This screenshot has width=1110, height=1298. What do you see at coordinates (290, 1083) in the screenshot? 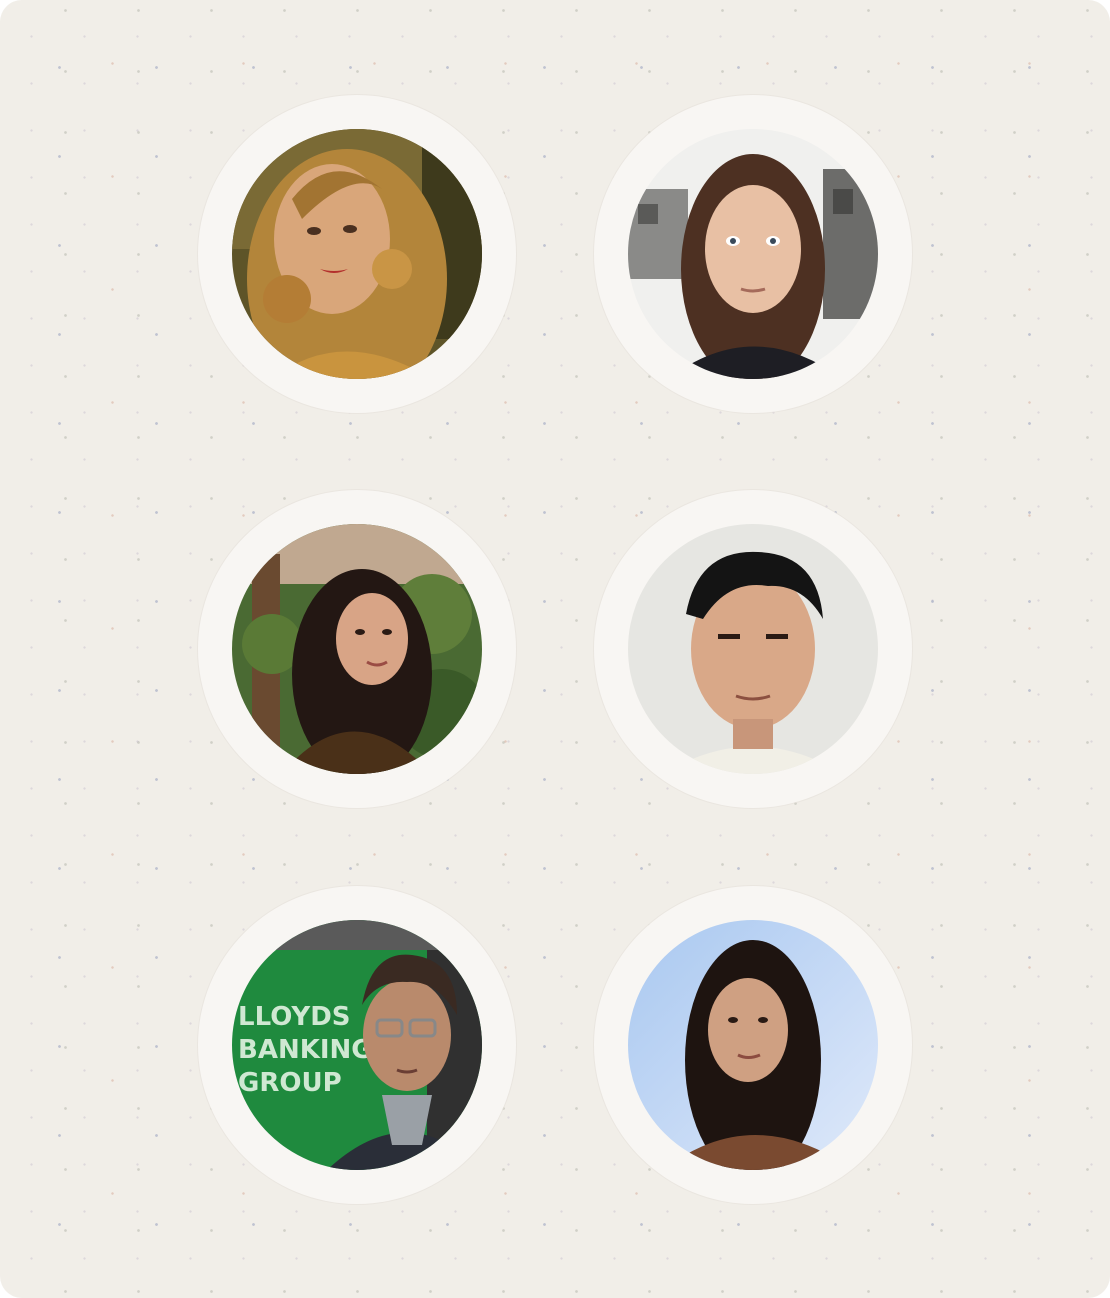
I see `sign-text-line3: GROUP` at bounding box center [290, 1083].